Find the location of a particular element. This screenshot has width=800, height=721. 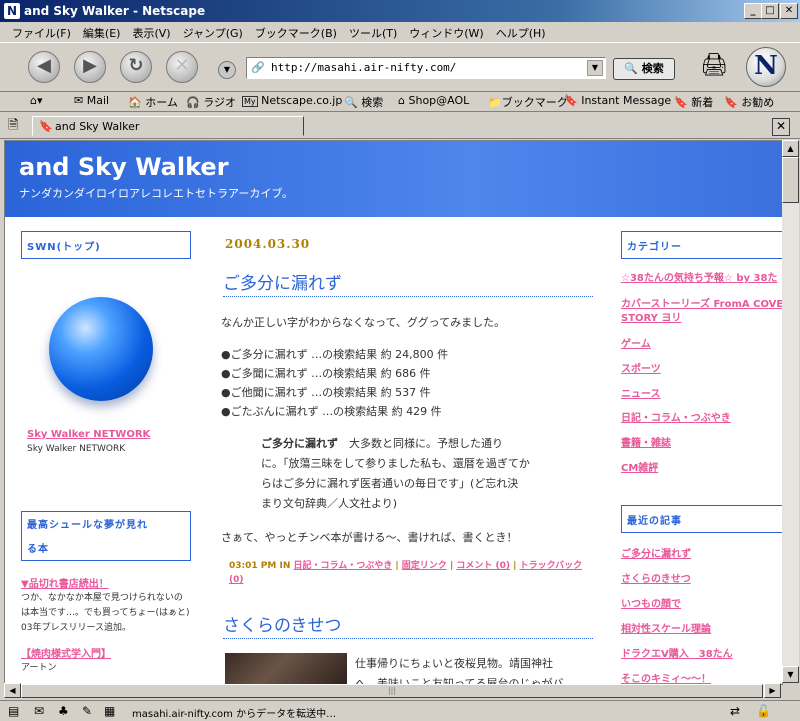

bookmark-new: 🔖 新着 is located at coordinates (693, 102).